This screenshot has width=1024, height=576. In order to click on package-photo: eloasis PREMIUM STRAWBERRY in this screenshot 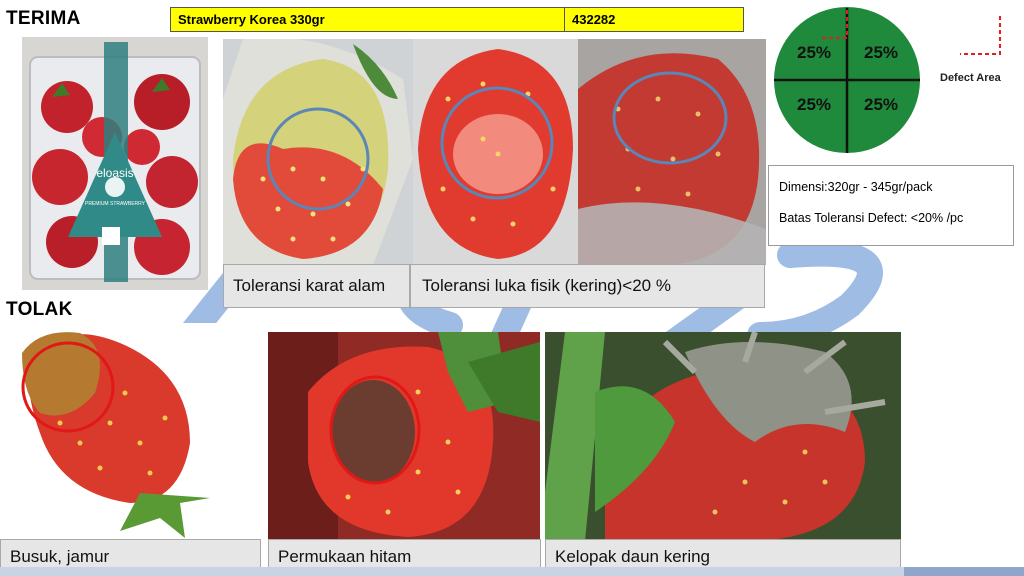, I will do `click(115, 163)`.